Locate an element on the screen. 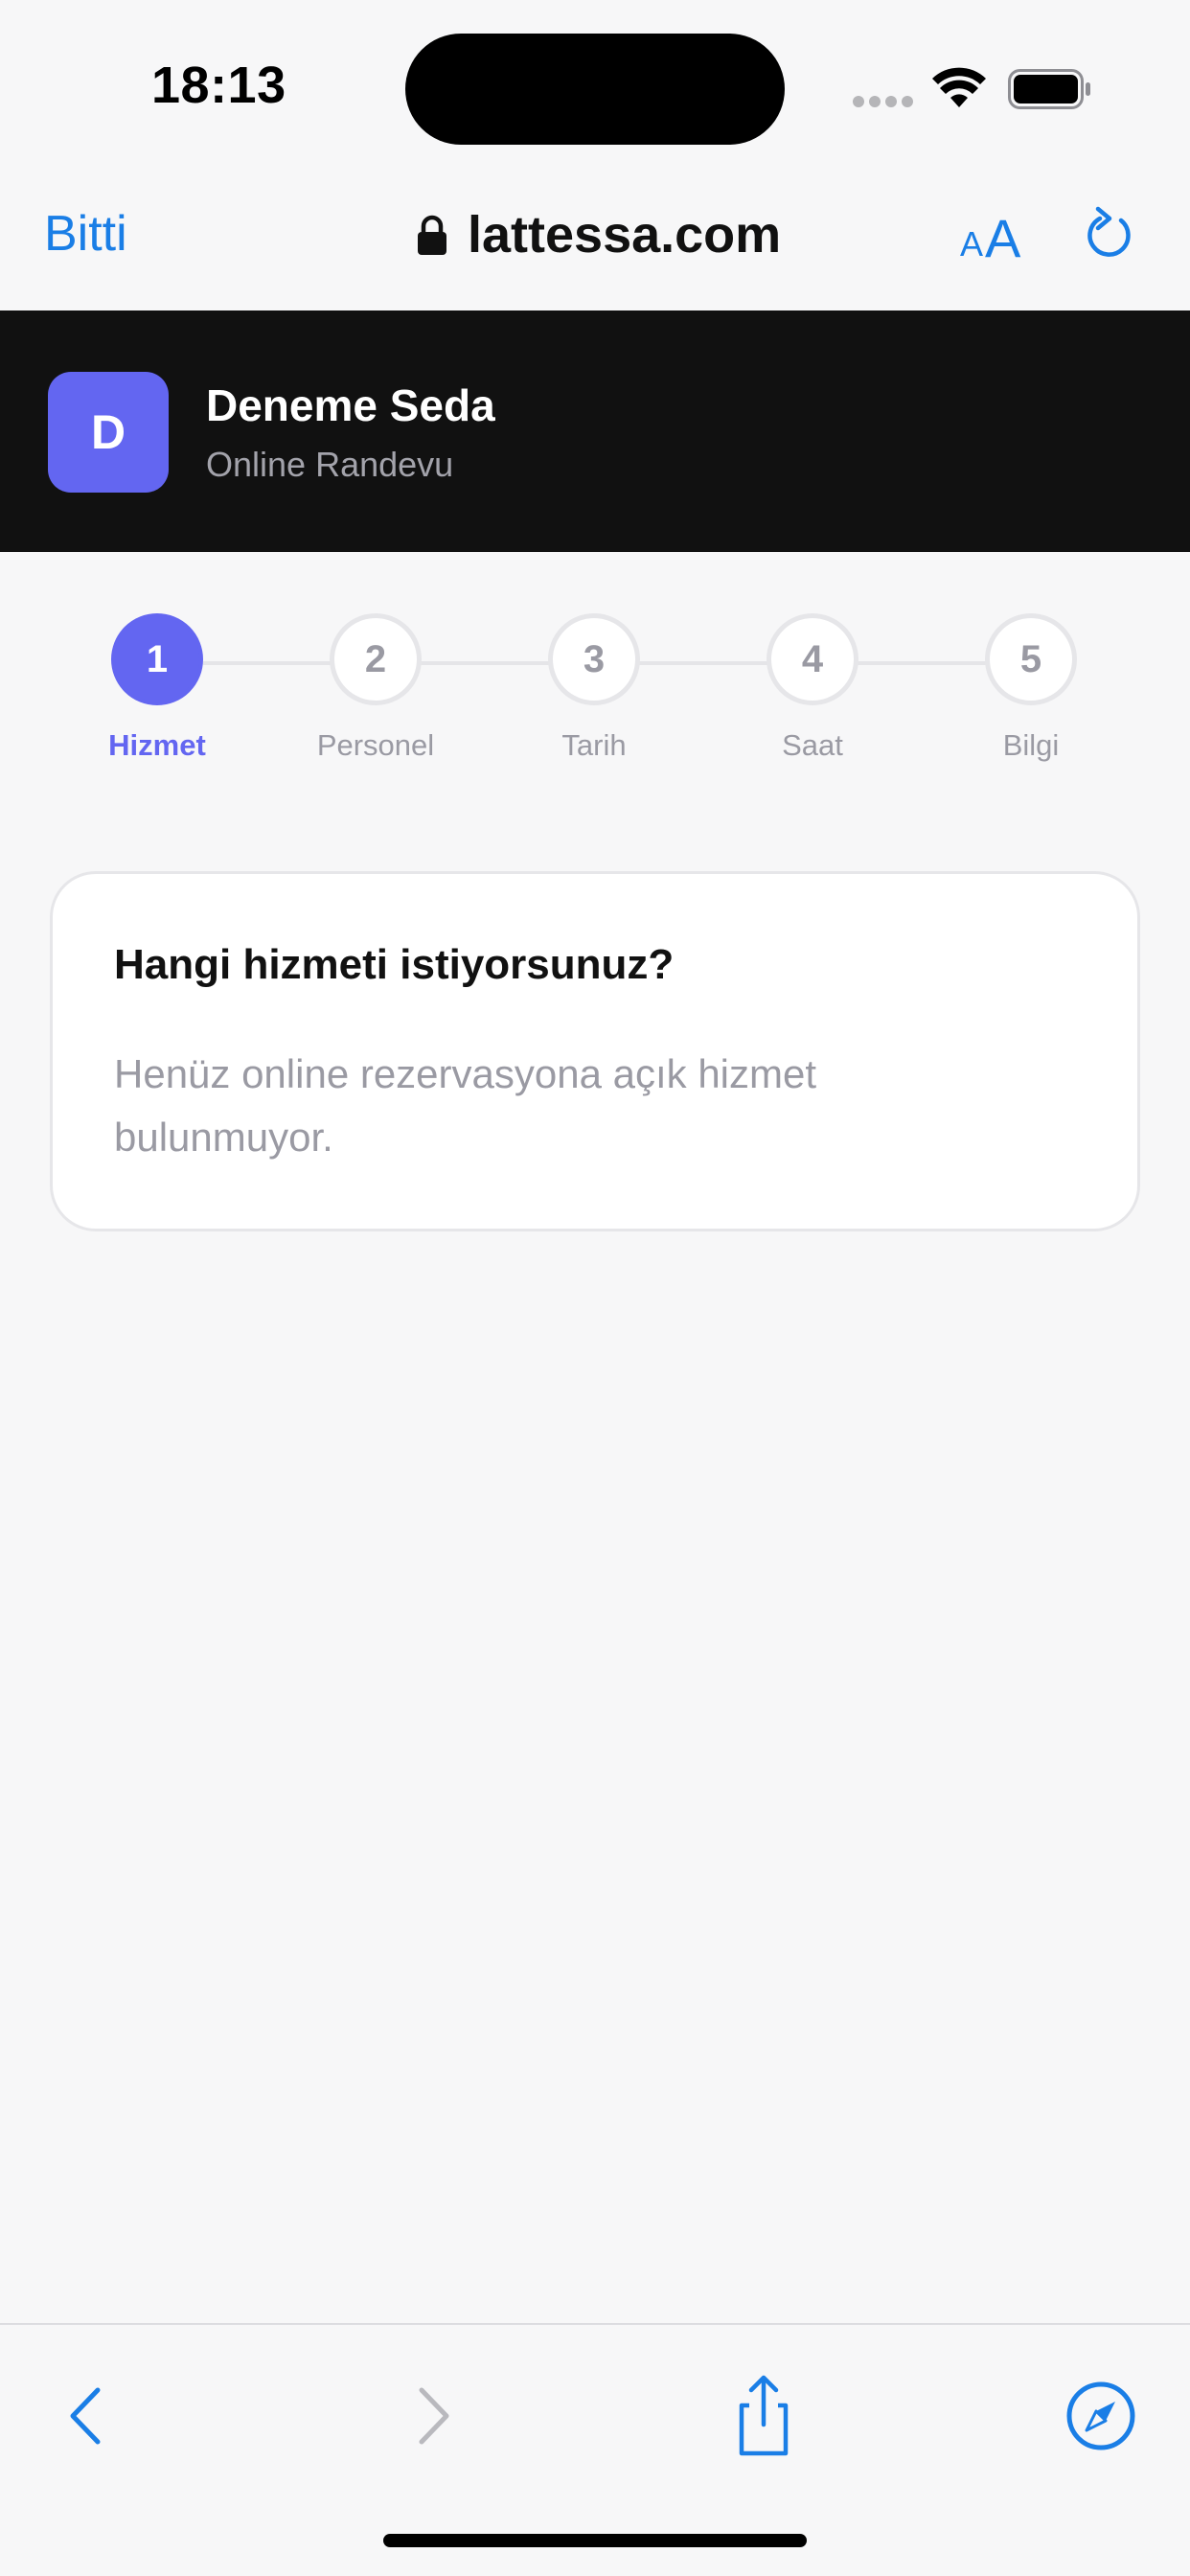  text-size-small-a: A is located at coordinates (972, 244).